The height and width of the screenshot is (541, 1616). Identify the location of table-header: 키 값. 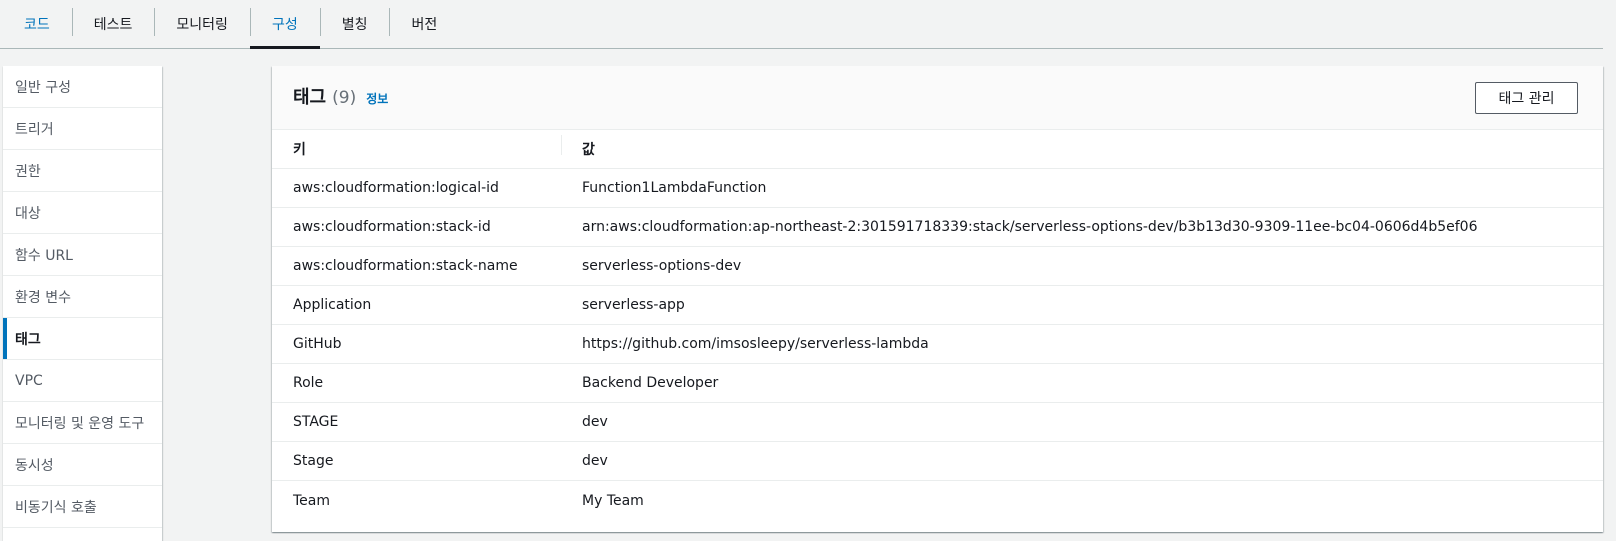
(937, 149).